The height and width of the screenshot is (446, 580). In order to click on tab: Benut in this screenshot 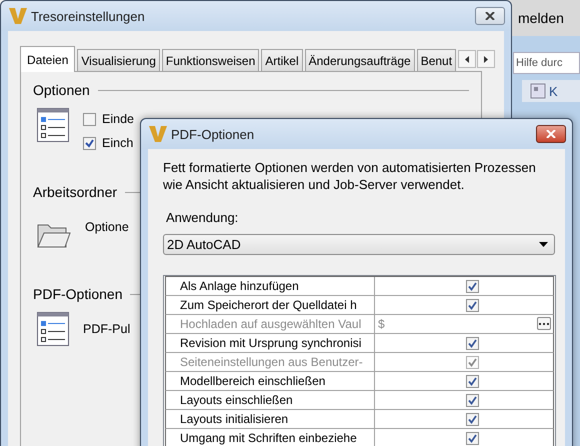, I will do `click(436, 60)`.